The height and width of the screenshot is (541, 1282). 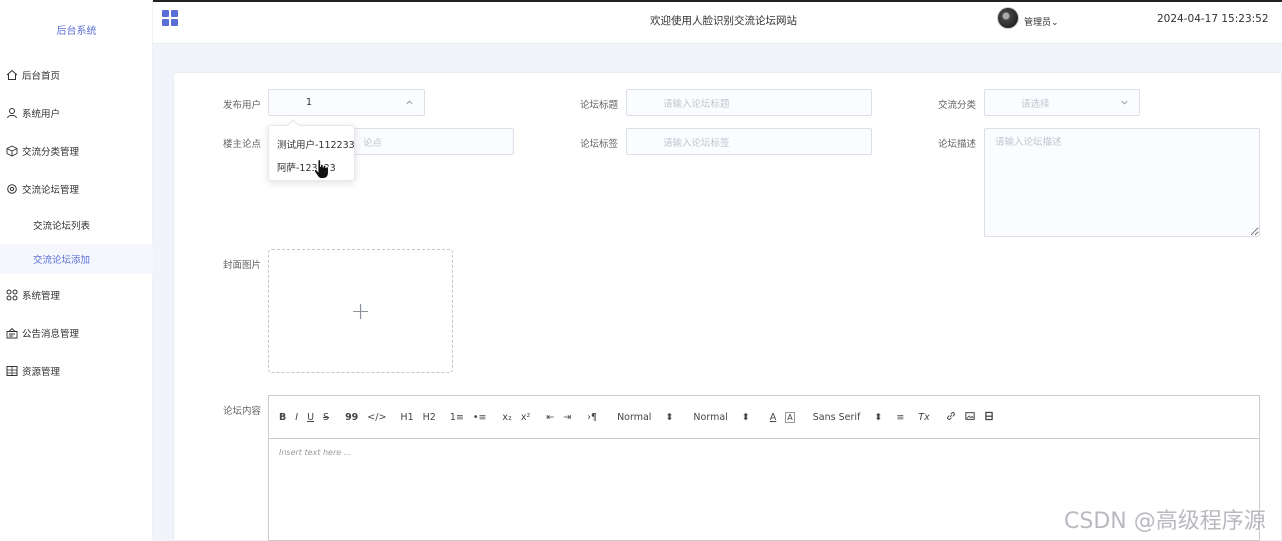 I want to click on user-select: 1, so click(x=346, y=102).